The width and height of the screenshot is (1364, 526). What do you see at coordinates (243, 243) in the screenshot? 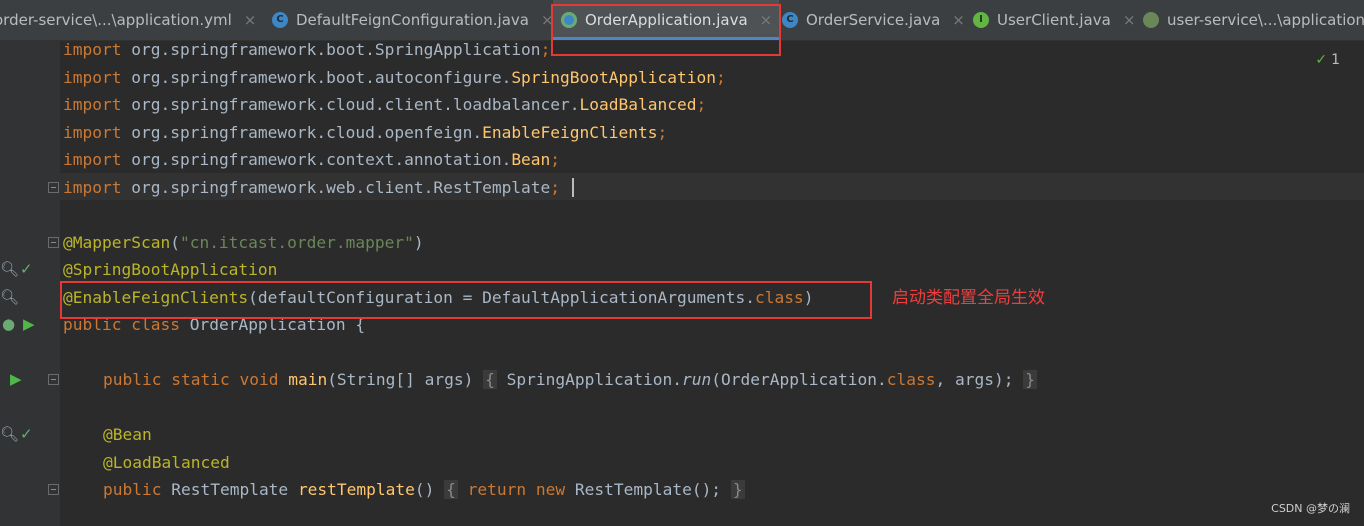
I see `code-line: @MapperScan("cn.itcast.order.mapper")` at bounding box center [243, 243].